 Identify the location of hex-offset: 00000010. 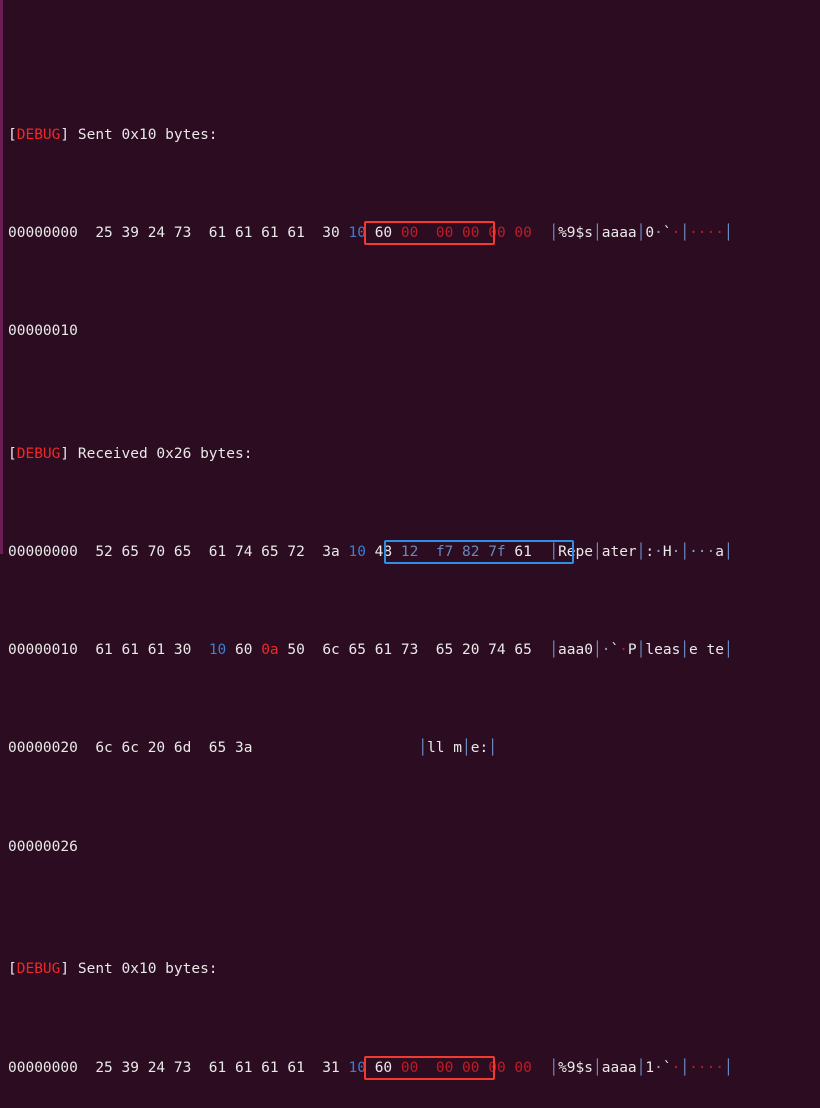
(43, 650).